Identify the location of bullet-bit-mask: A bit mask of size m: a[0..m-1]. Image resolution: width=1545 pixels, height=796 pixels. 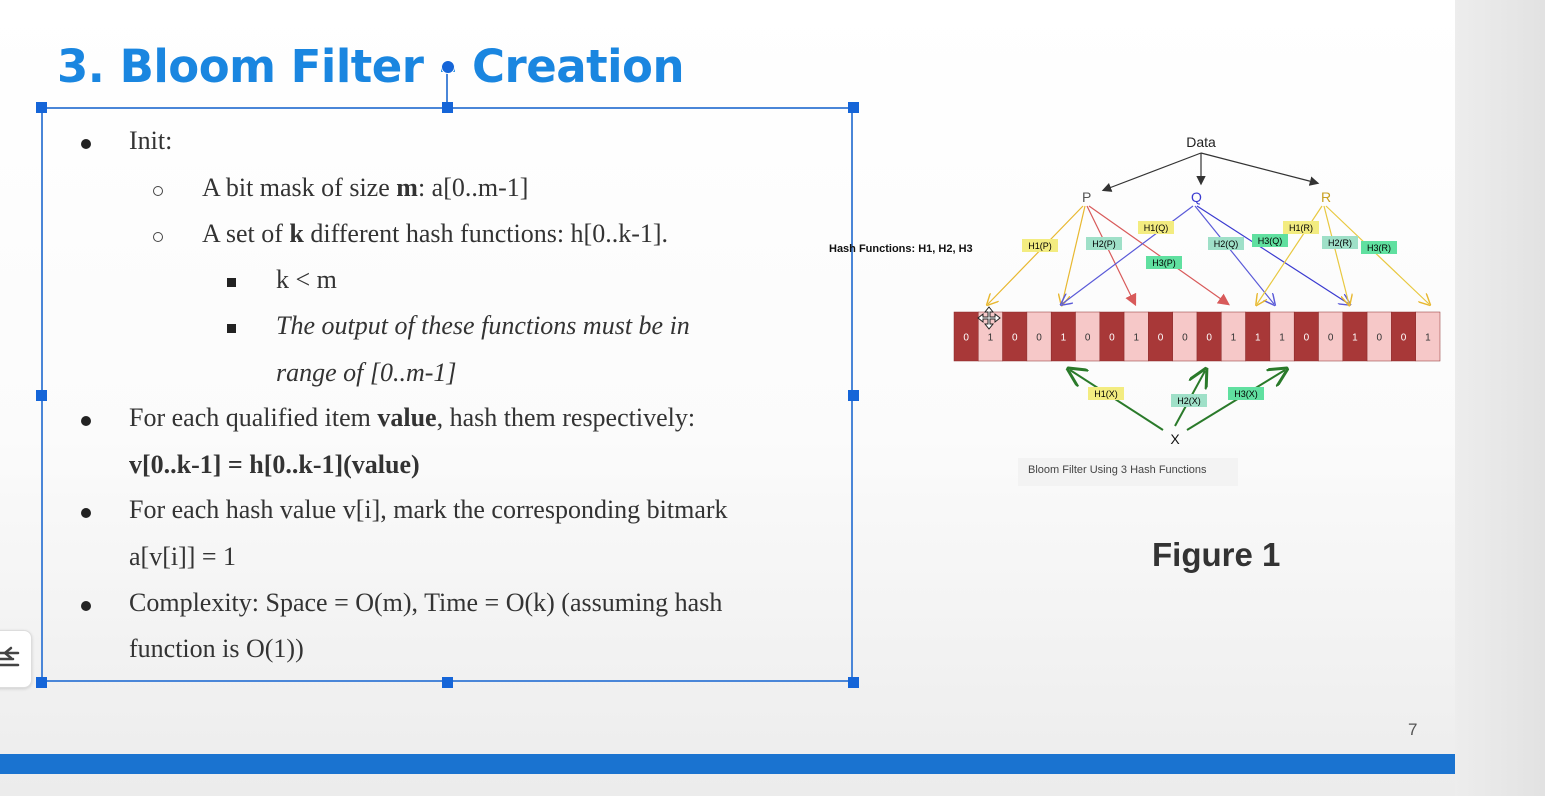
(365, 187).